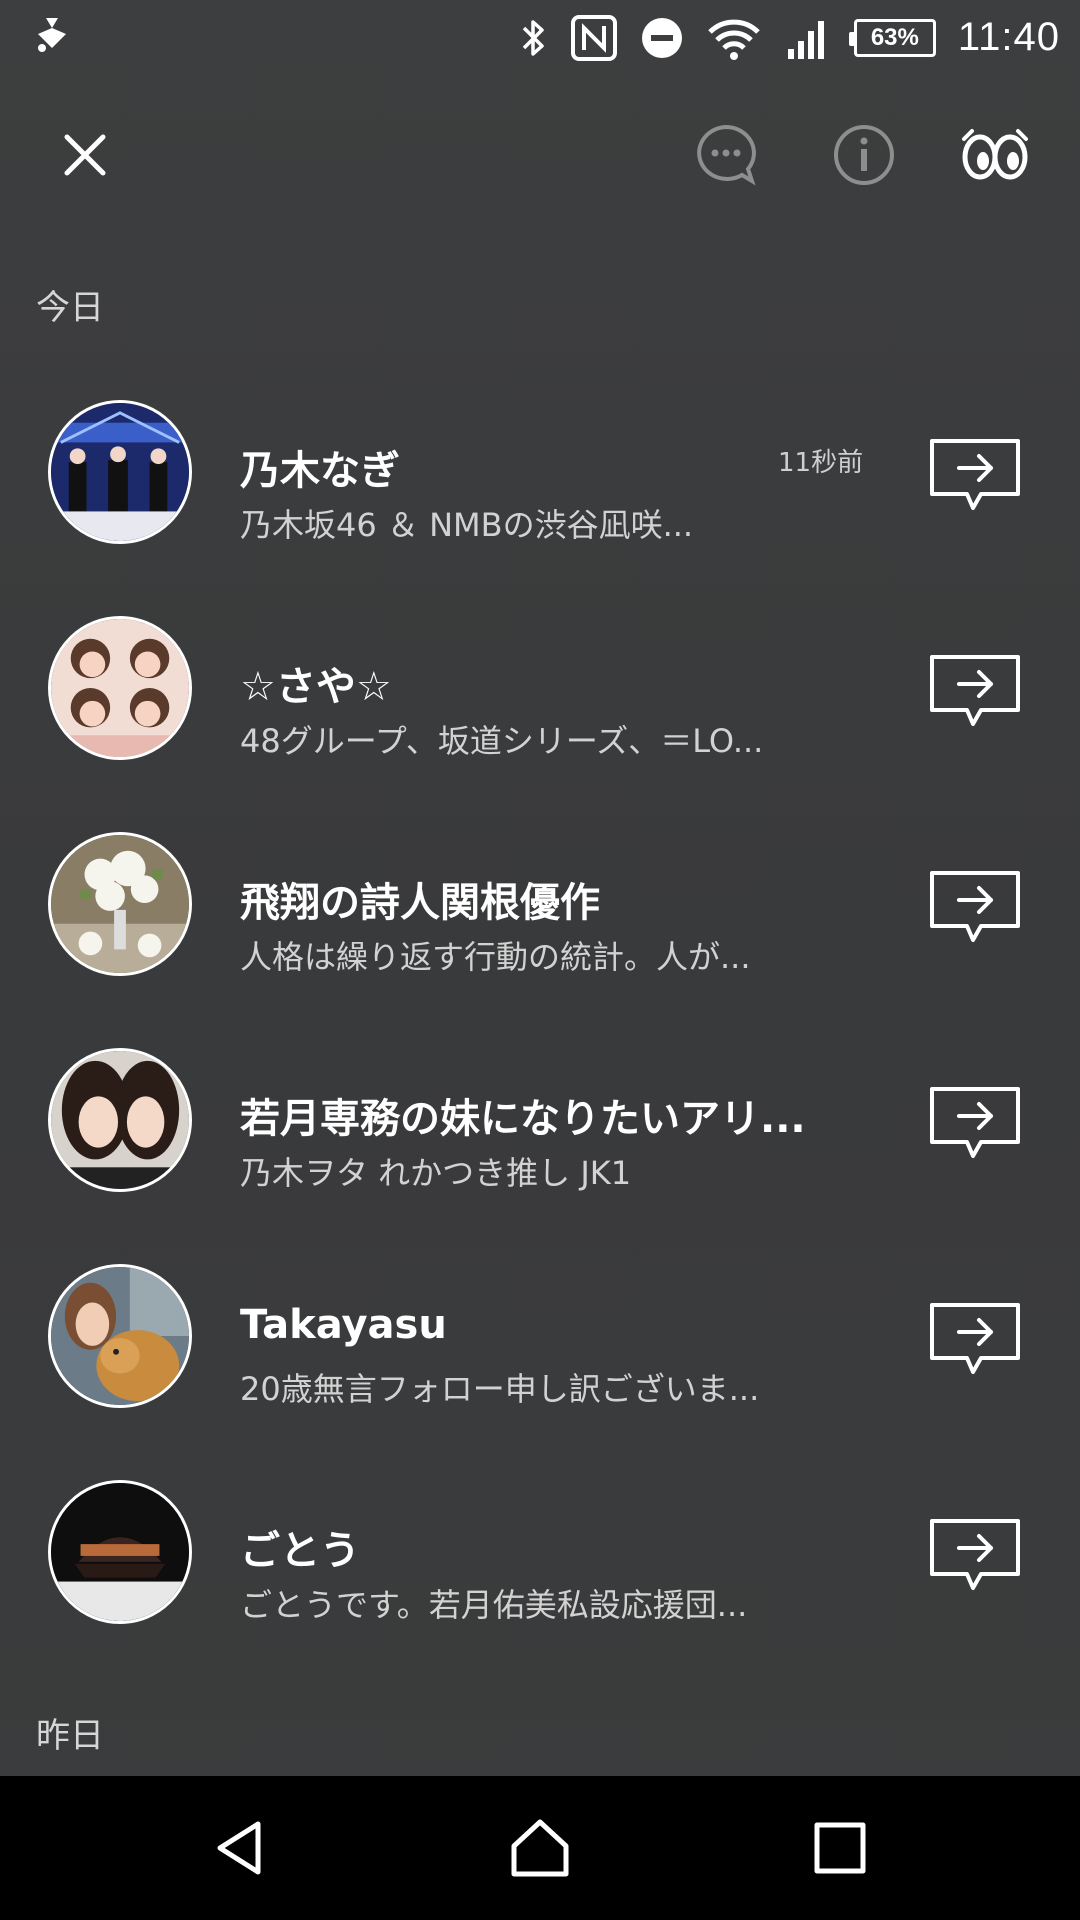  I want to click on close-button, so click(85, 155).